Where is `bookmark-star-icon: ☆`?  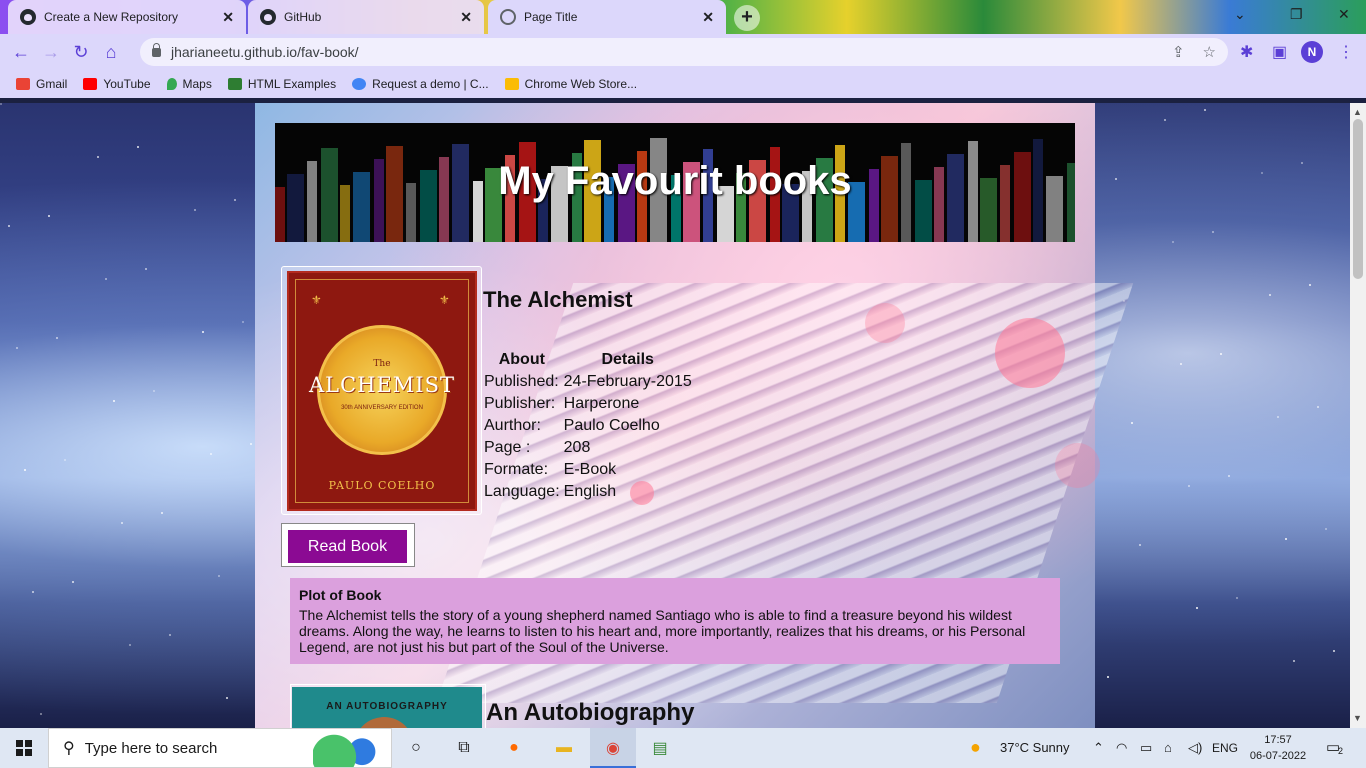
bookmark-star-icon: ☆ is located at coordinates (1209, 52).